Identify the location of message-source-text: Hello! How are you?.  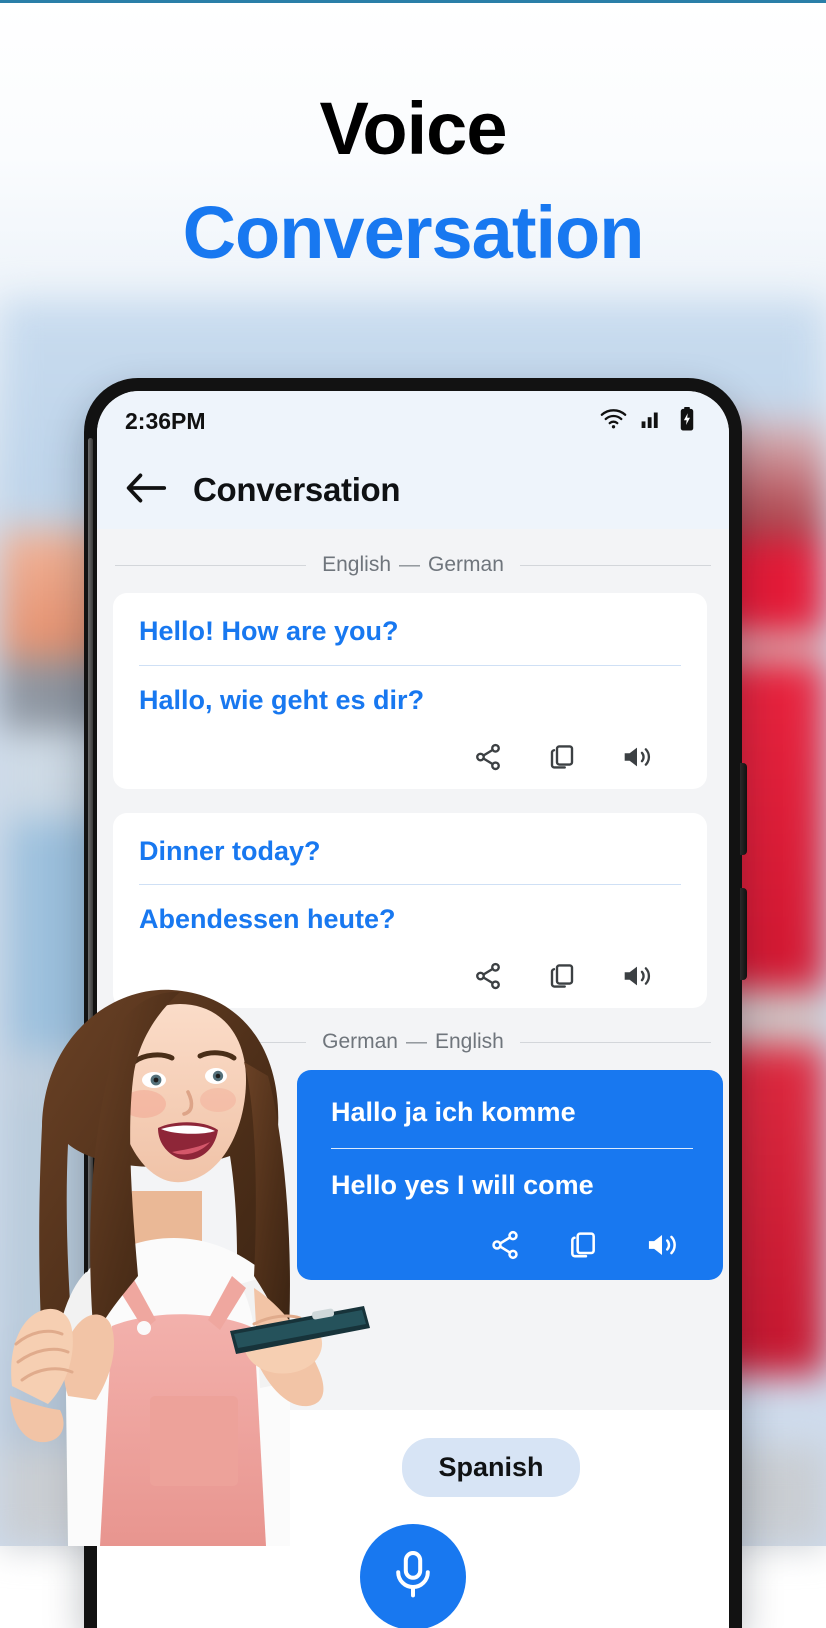
(269, 631).